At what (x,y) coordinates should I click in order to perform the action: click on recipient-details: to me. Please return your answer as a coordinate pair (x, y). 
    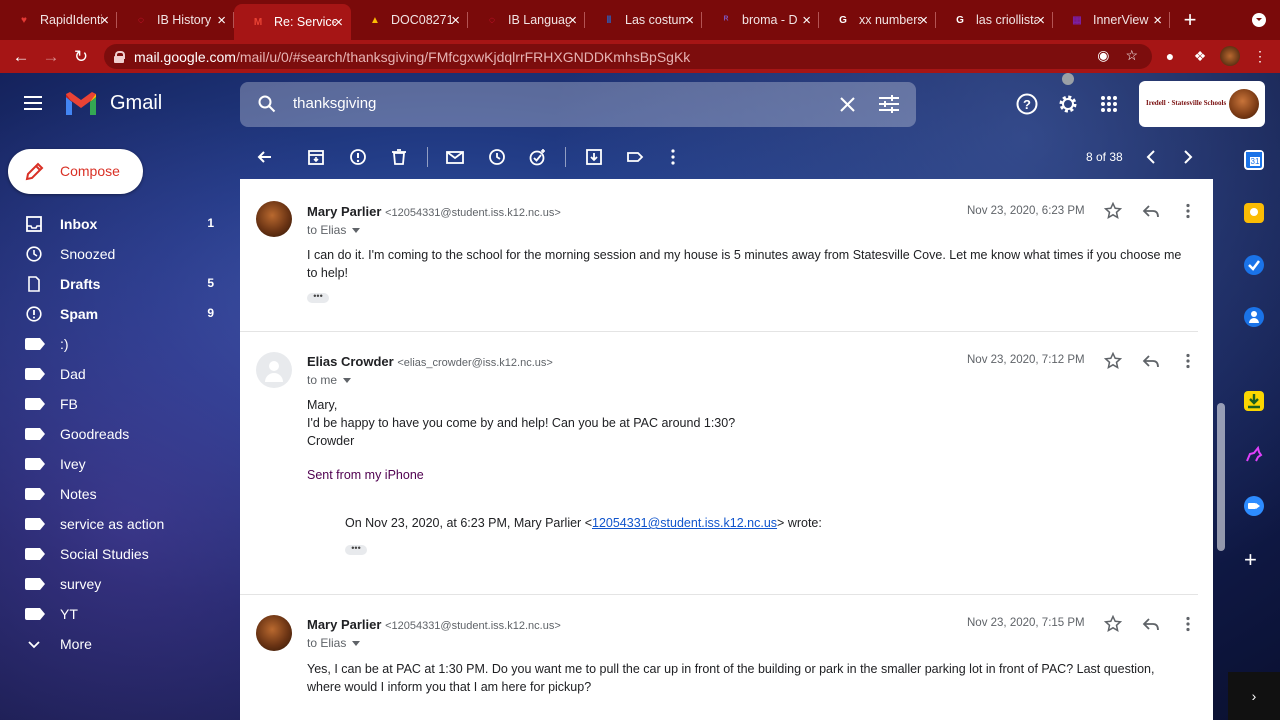
    Looking at the image, I should click on (329, 380).